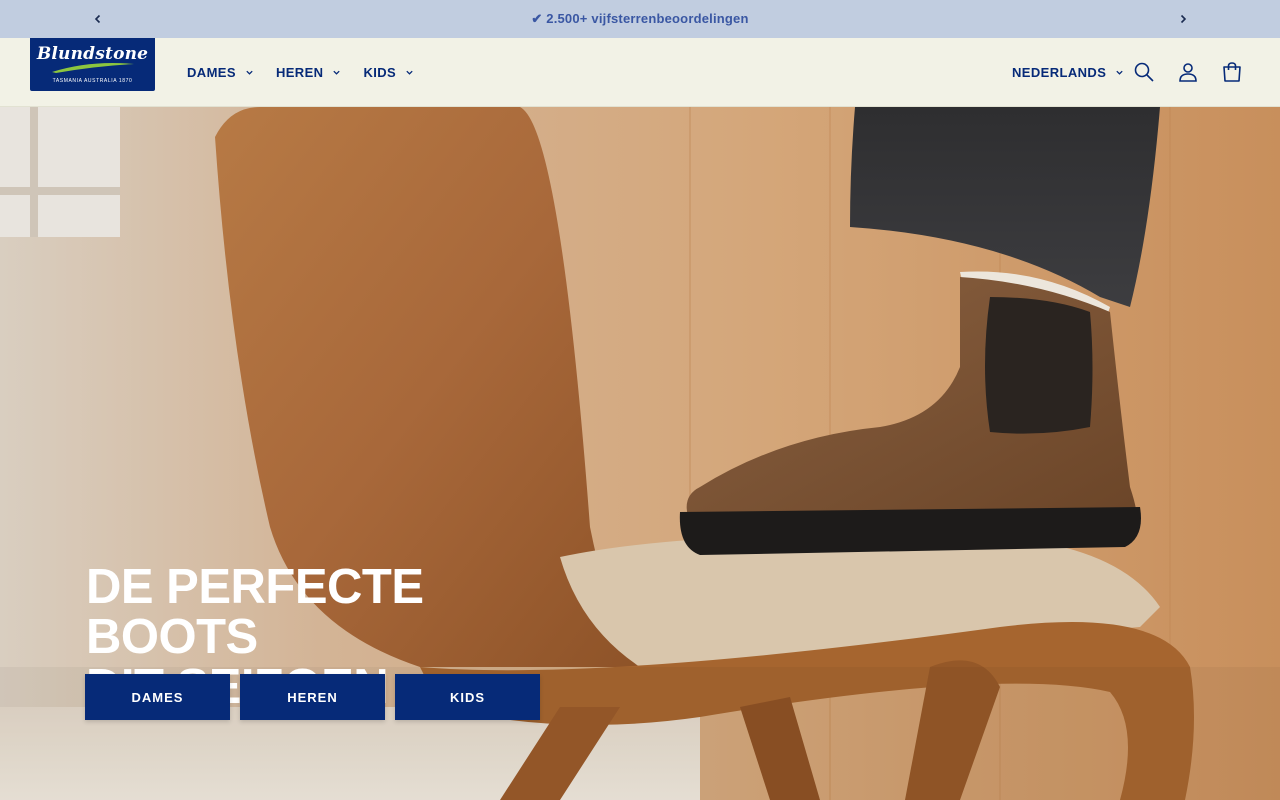  I want to click on hero-button-heren: HEREN, so click(312, 697).